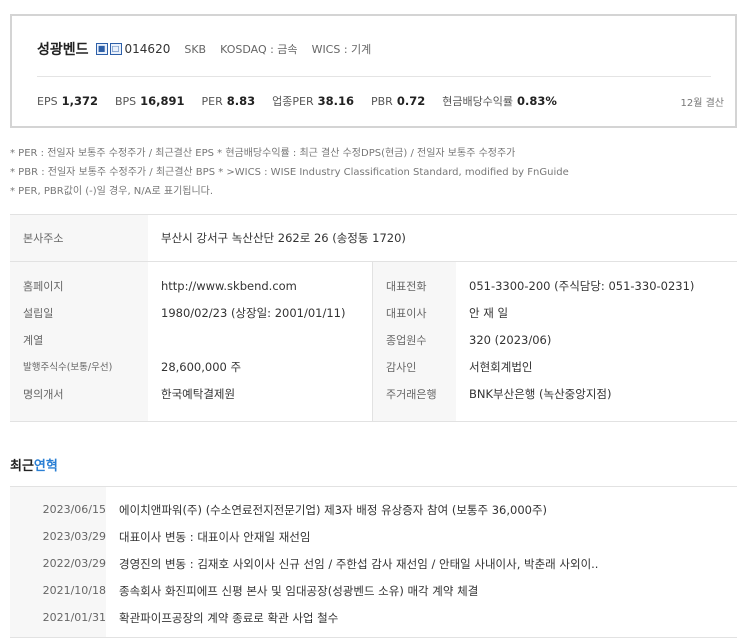  I want to click on label-ceo: 대표이사, so click(406, 313).